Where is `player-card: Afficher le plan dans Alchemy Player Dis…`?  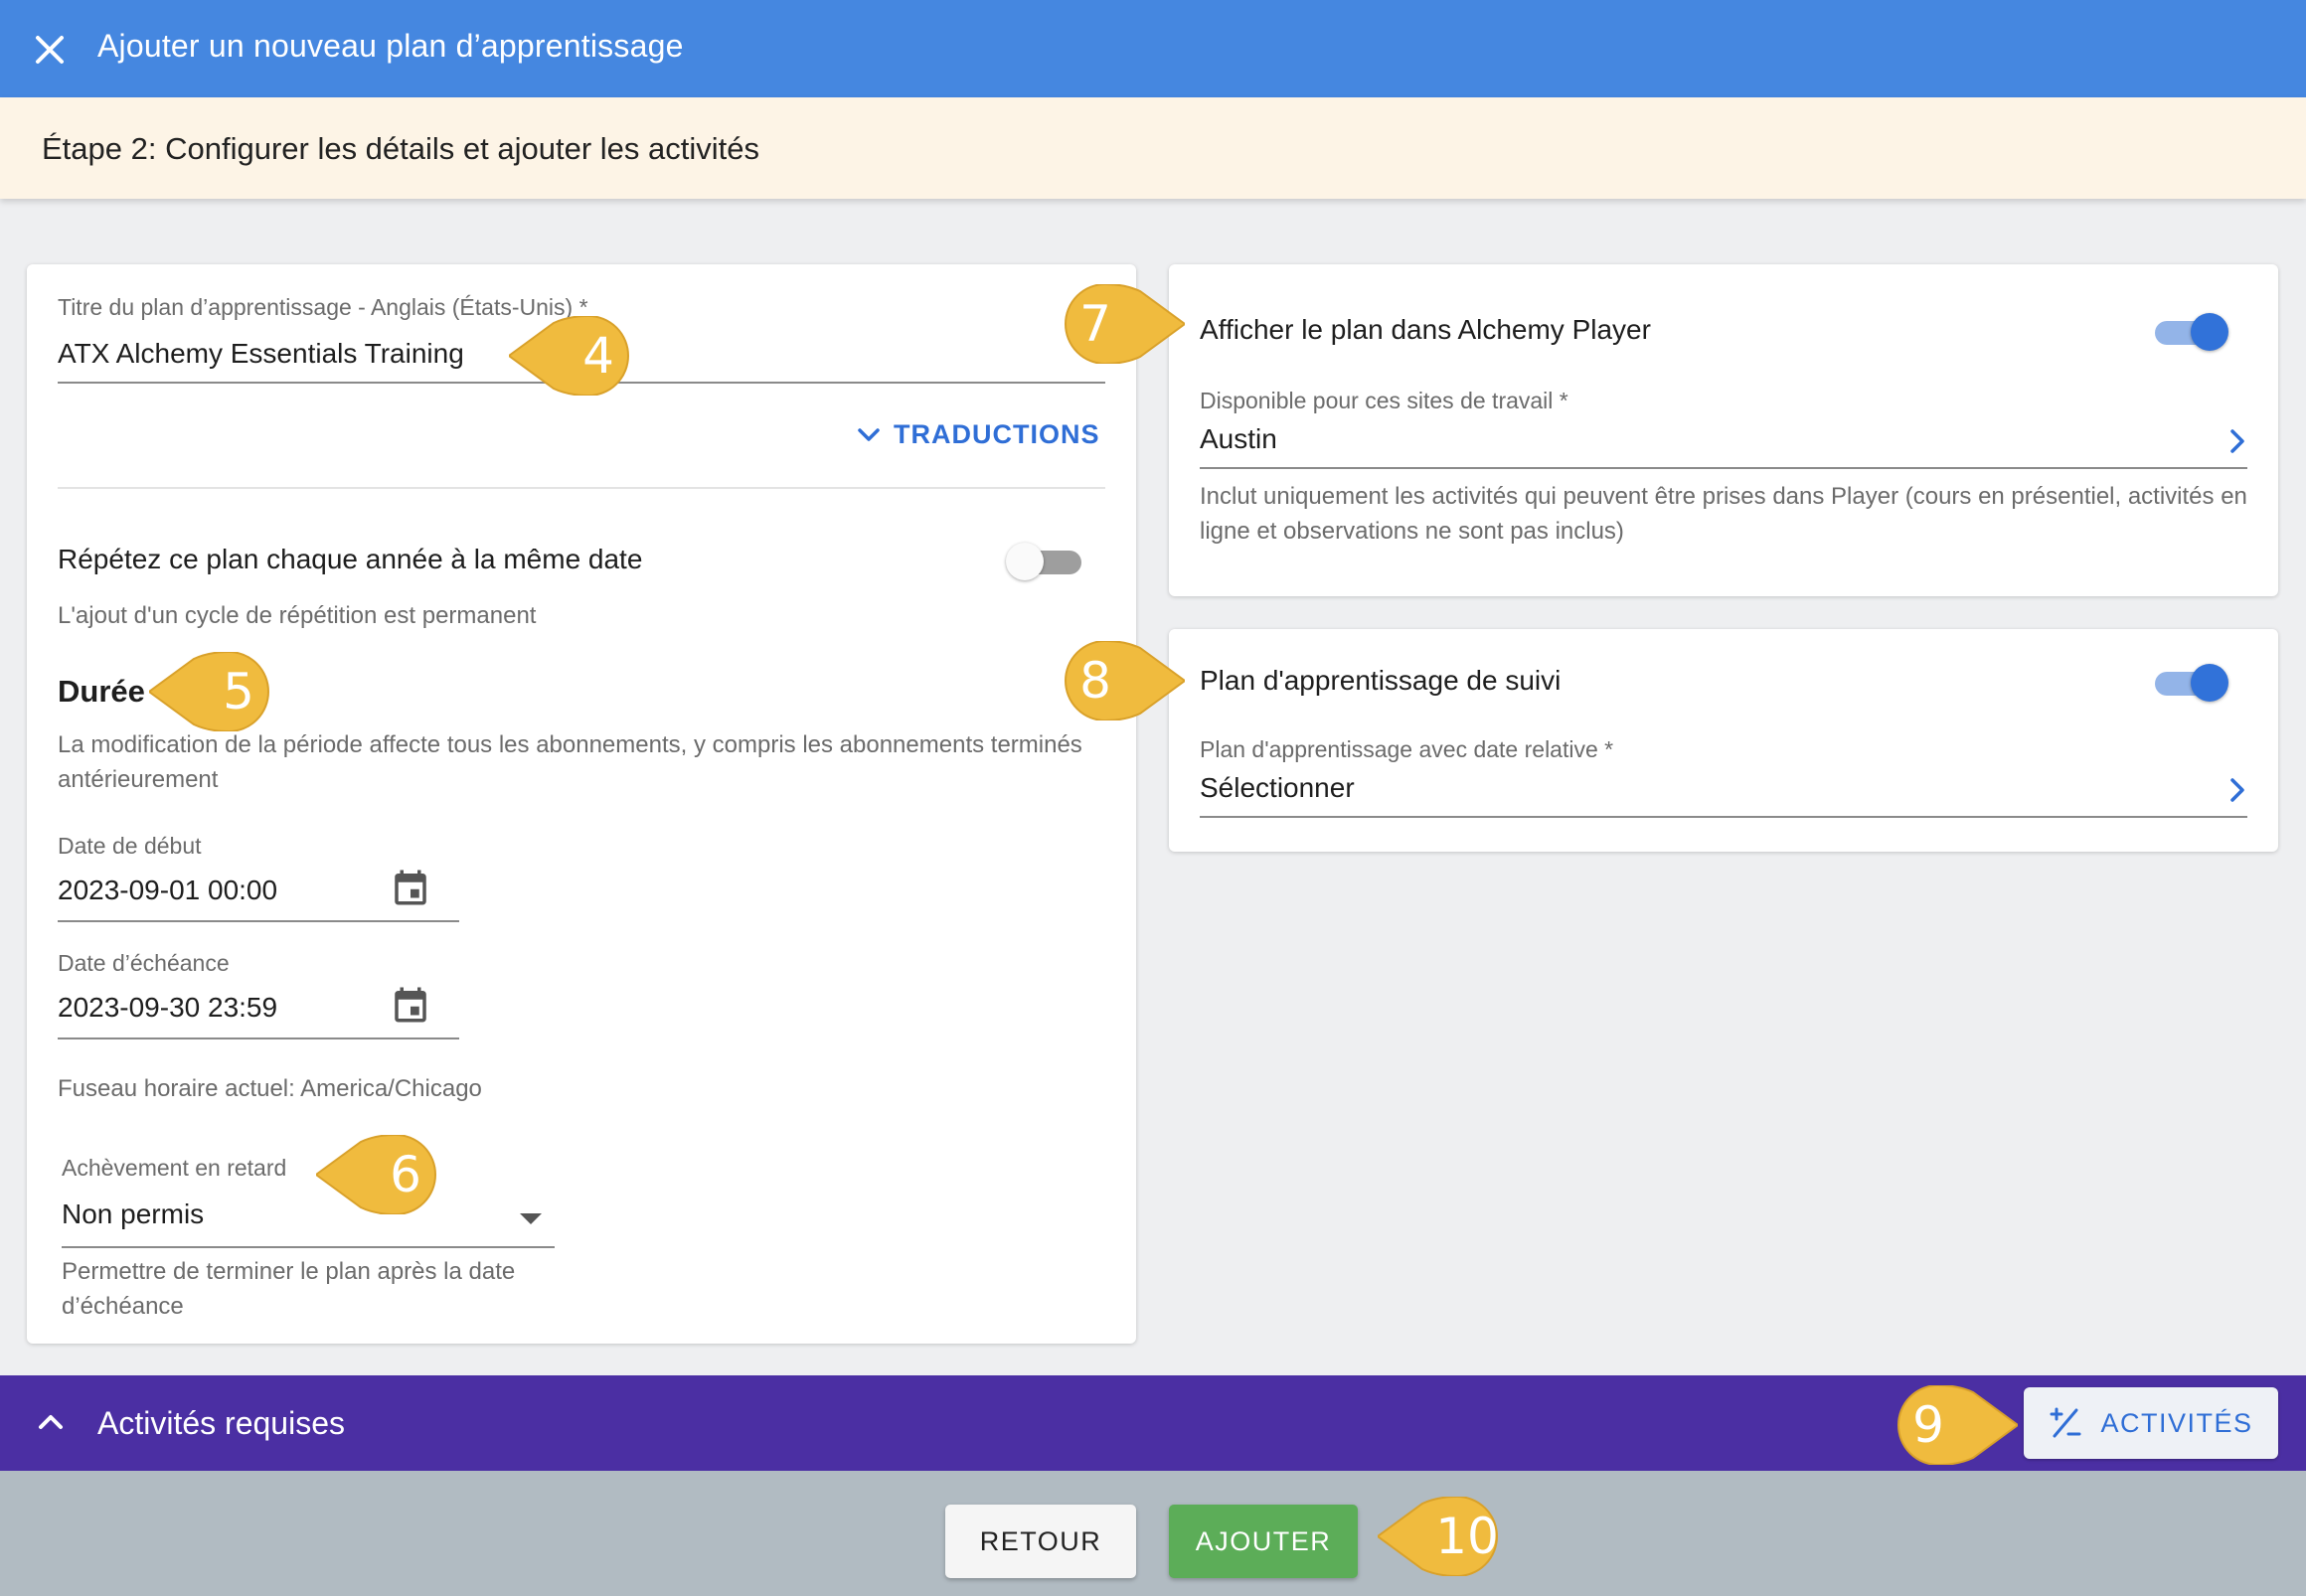
player-card: Afficher le plan dans Alchemy Player Dis… is located at coordinates (1723, 430).